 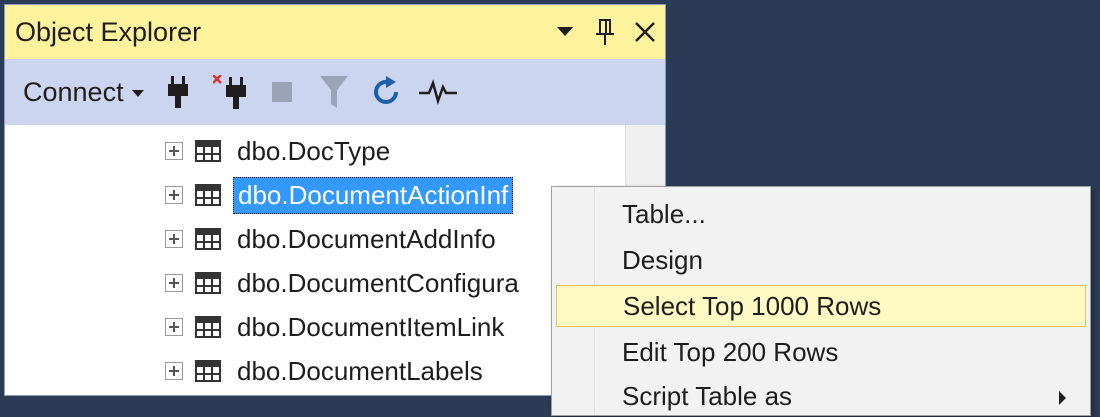 I want to click on chevron-down-icon, so click(x=137, y=93).